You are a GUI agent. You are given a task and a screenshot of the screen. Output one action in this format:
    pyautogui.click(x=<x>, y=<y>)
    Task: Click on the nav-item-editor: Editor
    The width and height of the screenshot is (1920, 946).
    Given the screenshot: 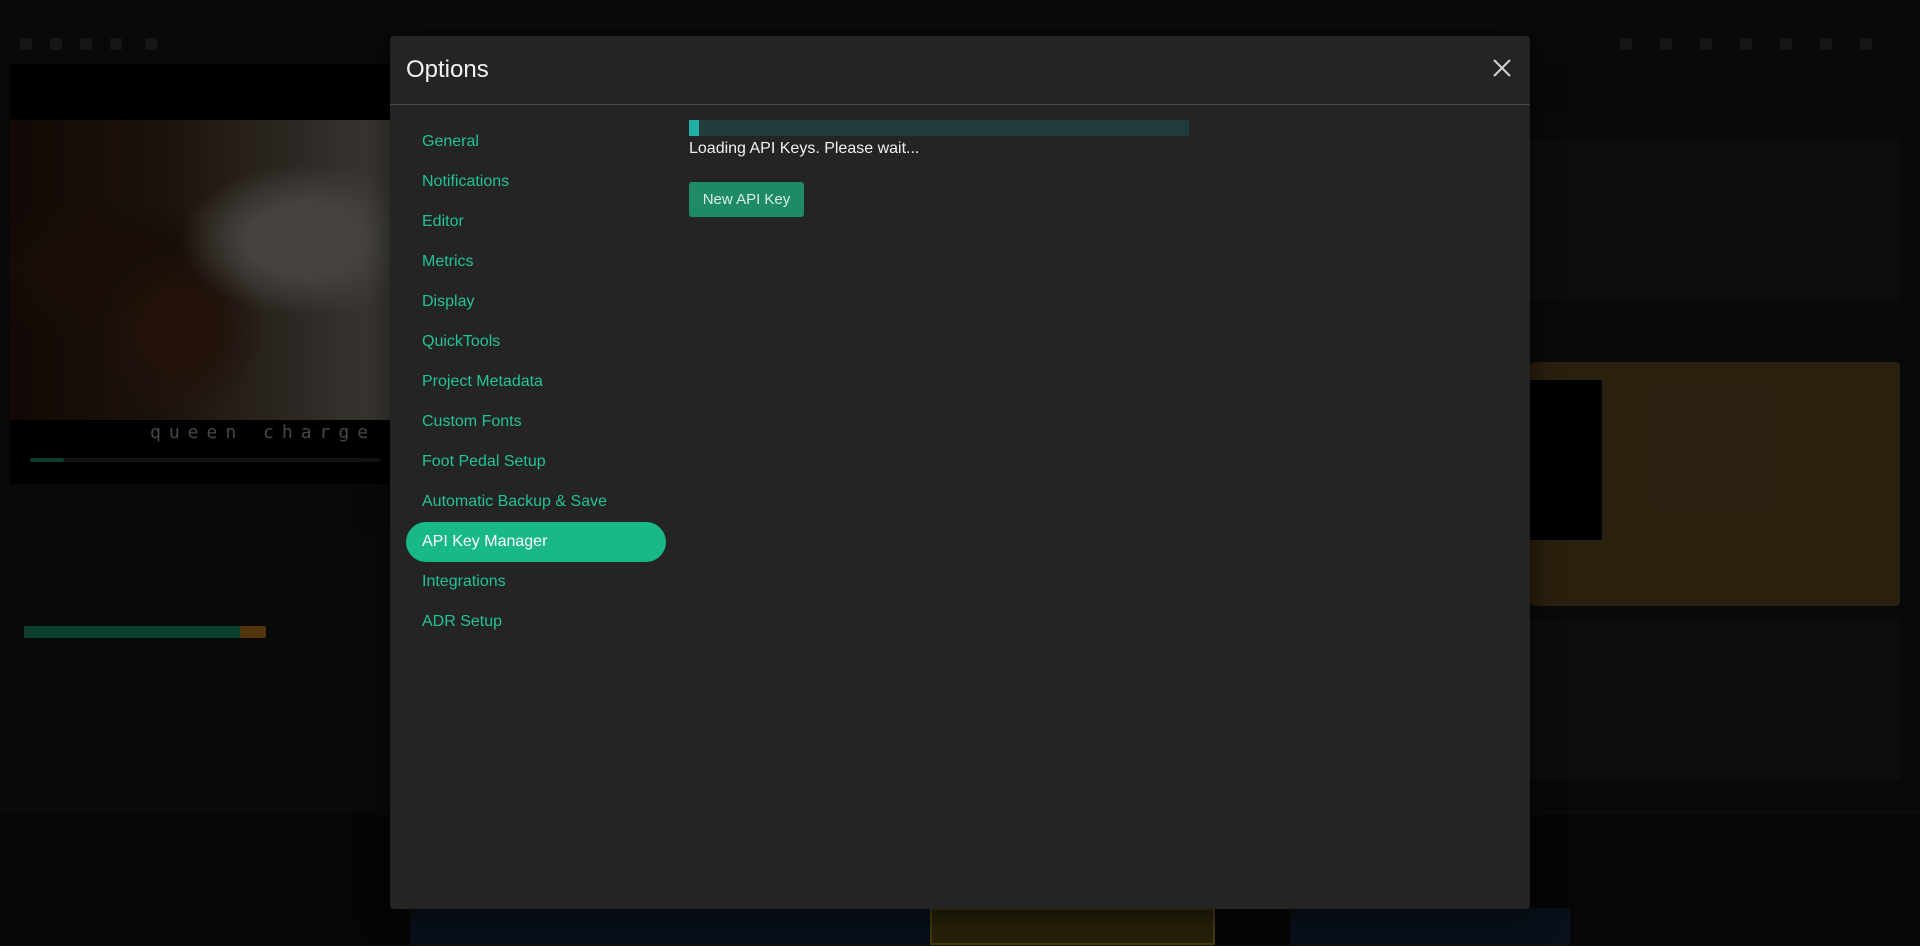 What is the action you would take?
    pyautogui.click(x=536, y=222)
    